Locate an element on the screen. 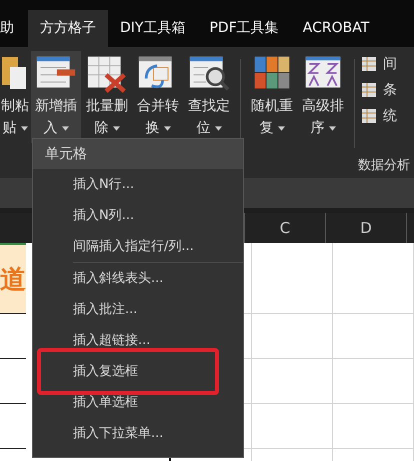 The width and height of the screenshot is (414, 461). menu-header: 单元格 is located at coordinates (138, 154).